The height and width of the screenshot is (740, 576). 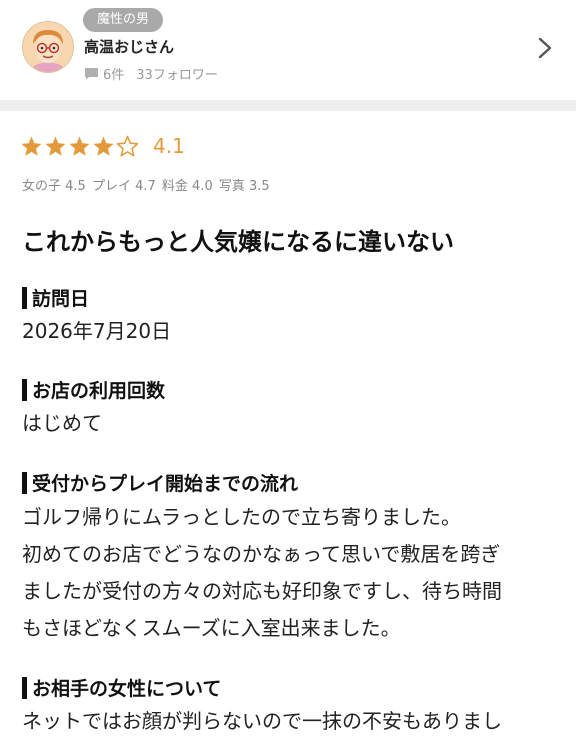 I want to click on section-body-partner: ネットではお顔が判らないので一抹の不安もありまし, so click(x=292, y=721).